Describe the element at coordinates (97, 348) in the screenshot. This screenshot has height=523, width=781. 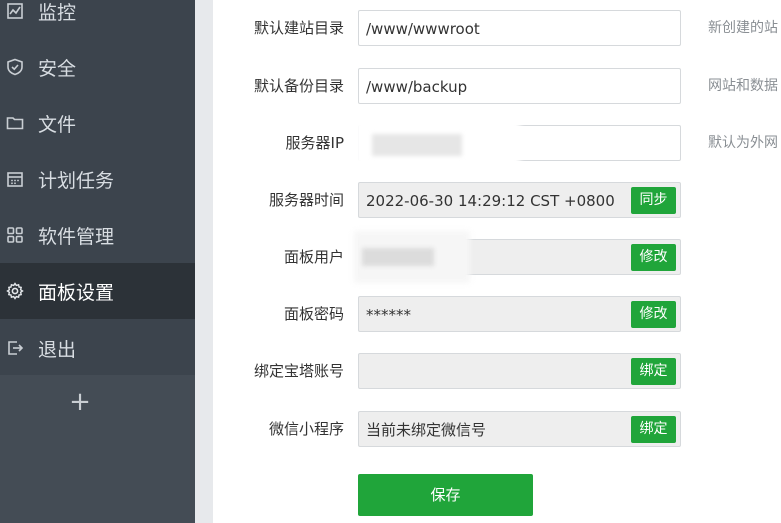
I see `sidebar-item-logout: 退出` at that location.